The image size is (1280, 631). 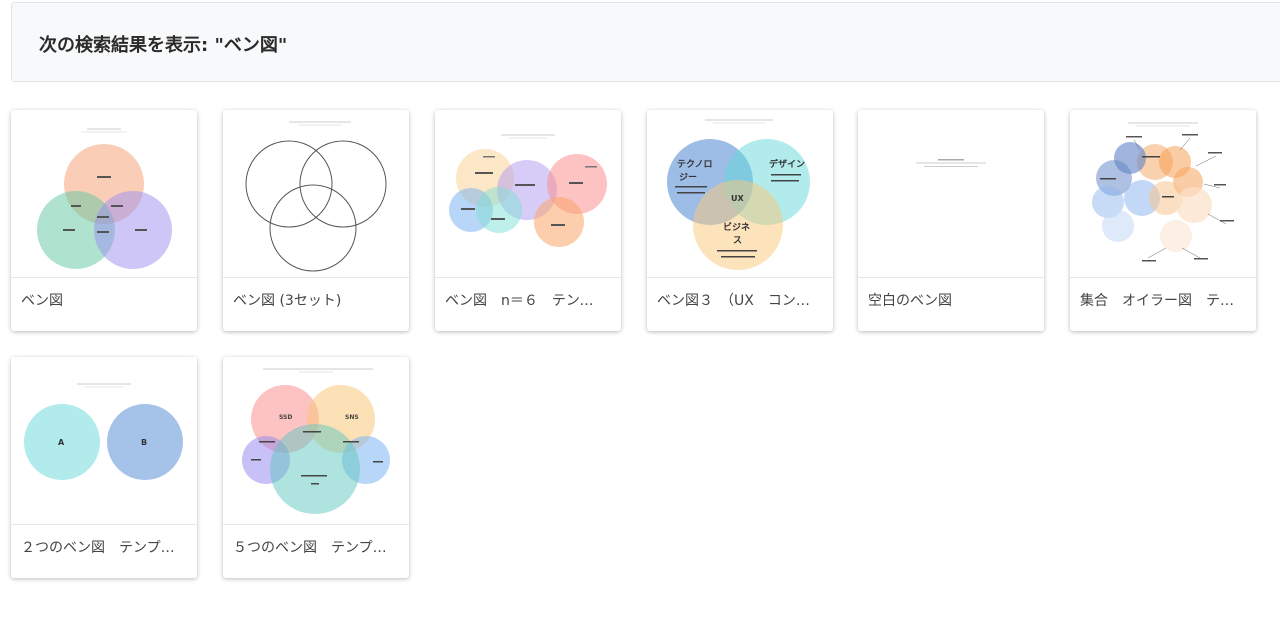 I want to click on template-thumbnail: A B, so click(x=104, y=441).